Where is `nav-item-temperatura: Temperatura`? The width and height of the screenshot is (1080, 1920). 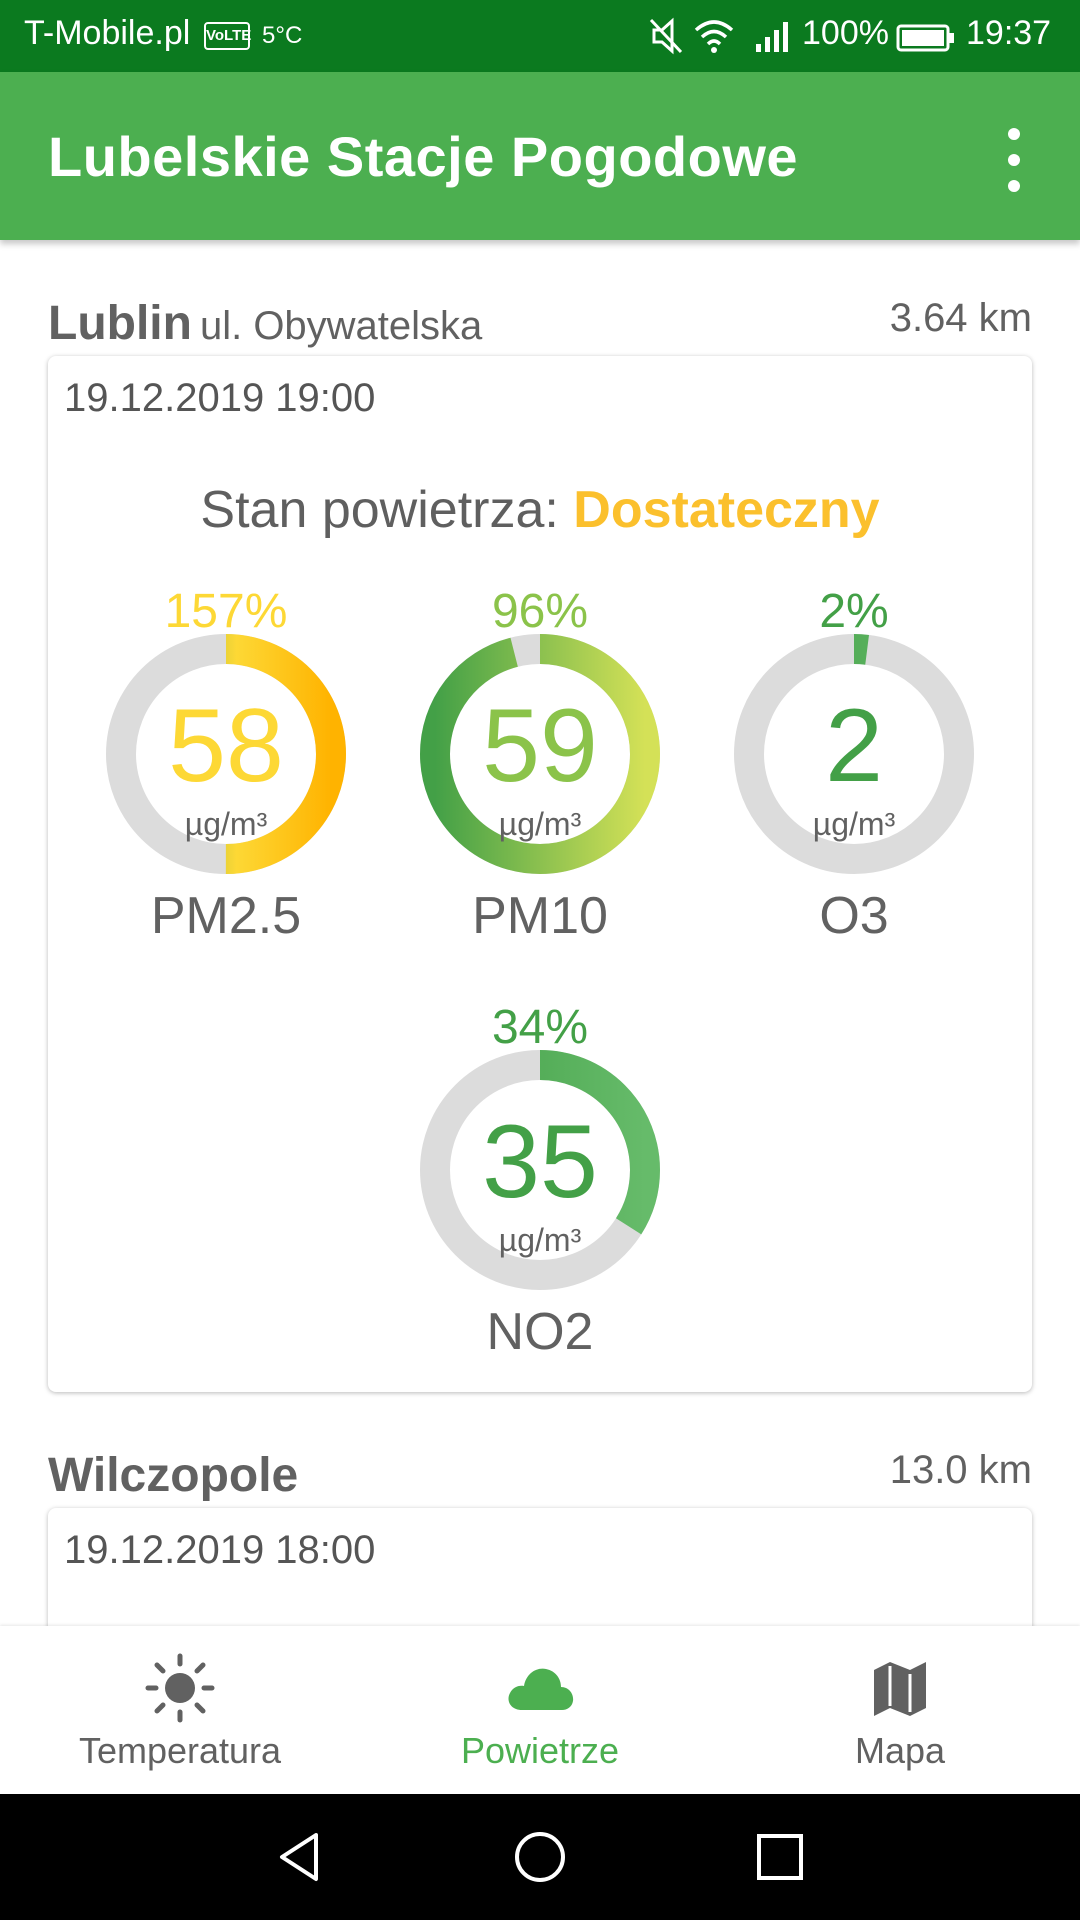 nav-item-temperatura: Temperatura is located at coordinates (180, 1710).